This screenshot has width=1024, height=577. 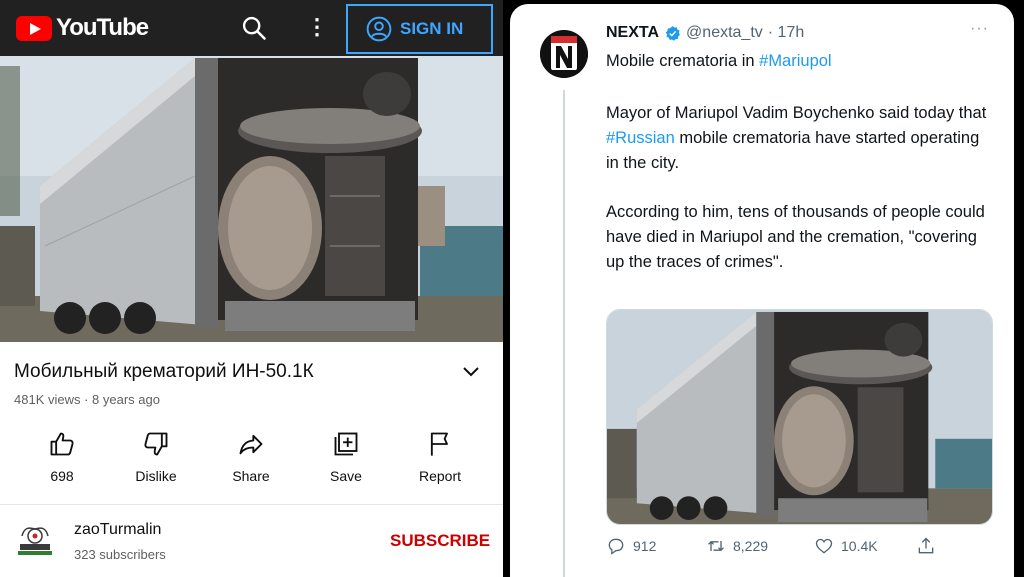 What do you see at coordinates (34, 28) in the screenshot?
I see `youtube-play-icon` at bounding box center [34, 28].